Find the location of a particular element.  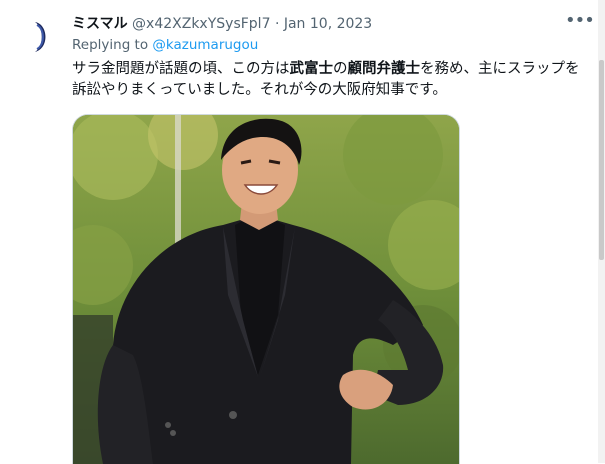

avatar is located at coordinates (42, 36).